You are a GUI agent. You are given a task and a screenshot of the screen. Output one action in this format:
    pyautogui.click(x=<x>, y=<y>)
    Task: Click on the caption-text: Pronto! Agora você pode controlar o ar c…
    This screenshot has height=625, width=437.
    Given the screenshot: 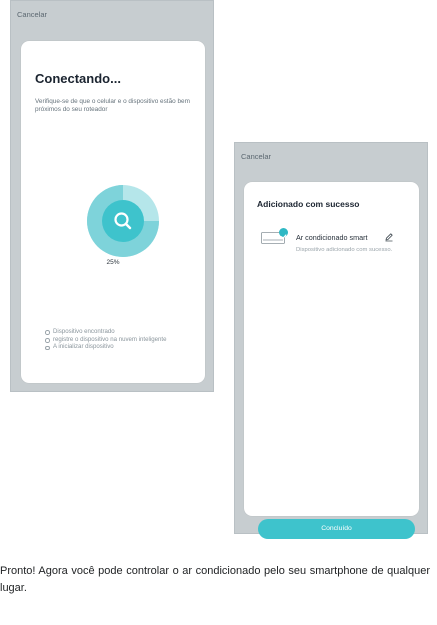 What is the action you would take?
    pyautogui.click(x=215, y=579)
    